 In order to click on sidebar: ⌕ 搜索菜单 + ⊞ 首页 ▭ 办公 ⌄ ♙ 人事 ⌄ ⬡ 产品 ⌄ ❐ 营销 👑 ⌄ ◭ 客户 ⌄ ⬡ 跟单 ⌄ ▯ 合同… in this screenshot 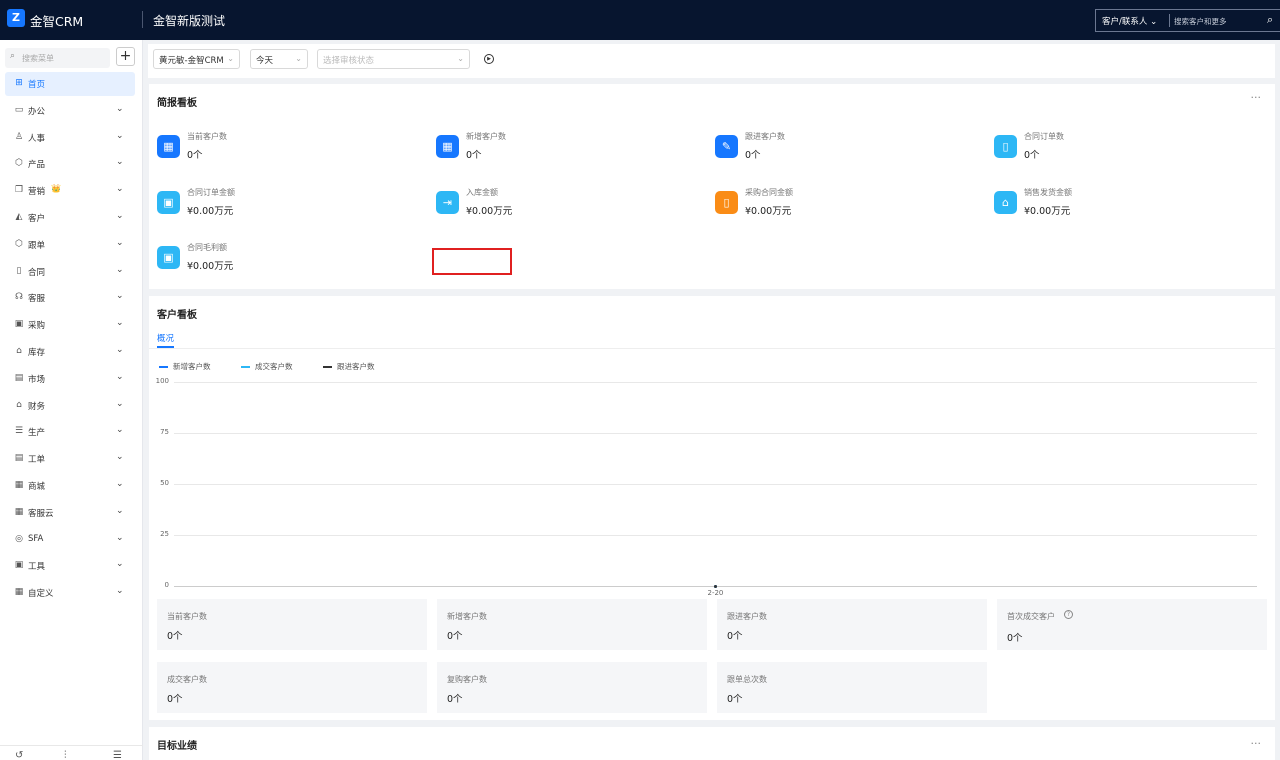, I will do `click(71, 400)`.